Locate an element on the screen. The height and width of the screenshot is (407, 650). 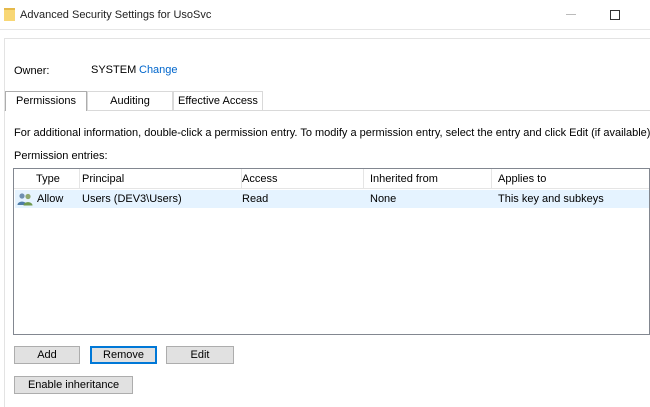
tab-auditing: Auditing is located at coordinates (130, 100).